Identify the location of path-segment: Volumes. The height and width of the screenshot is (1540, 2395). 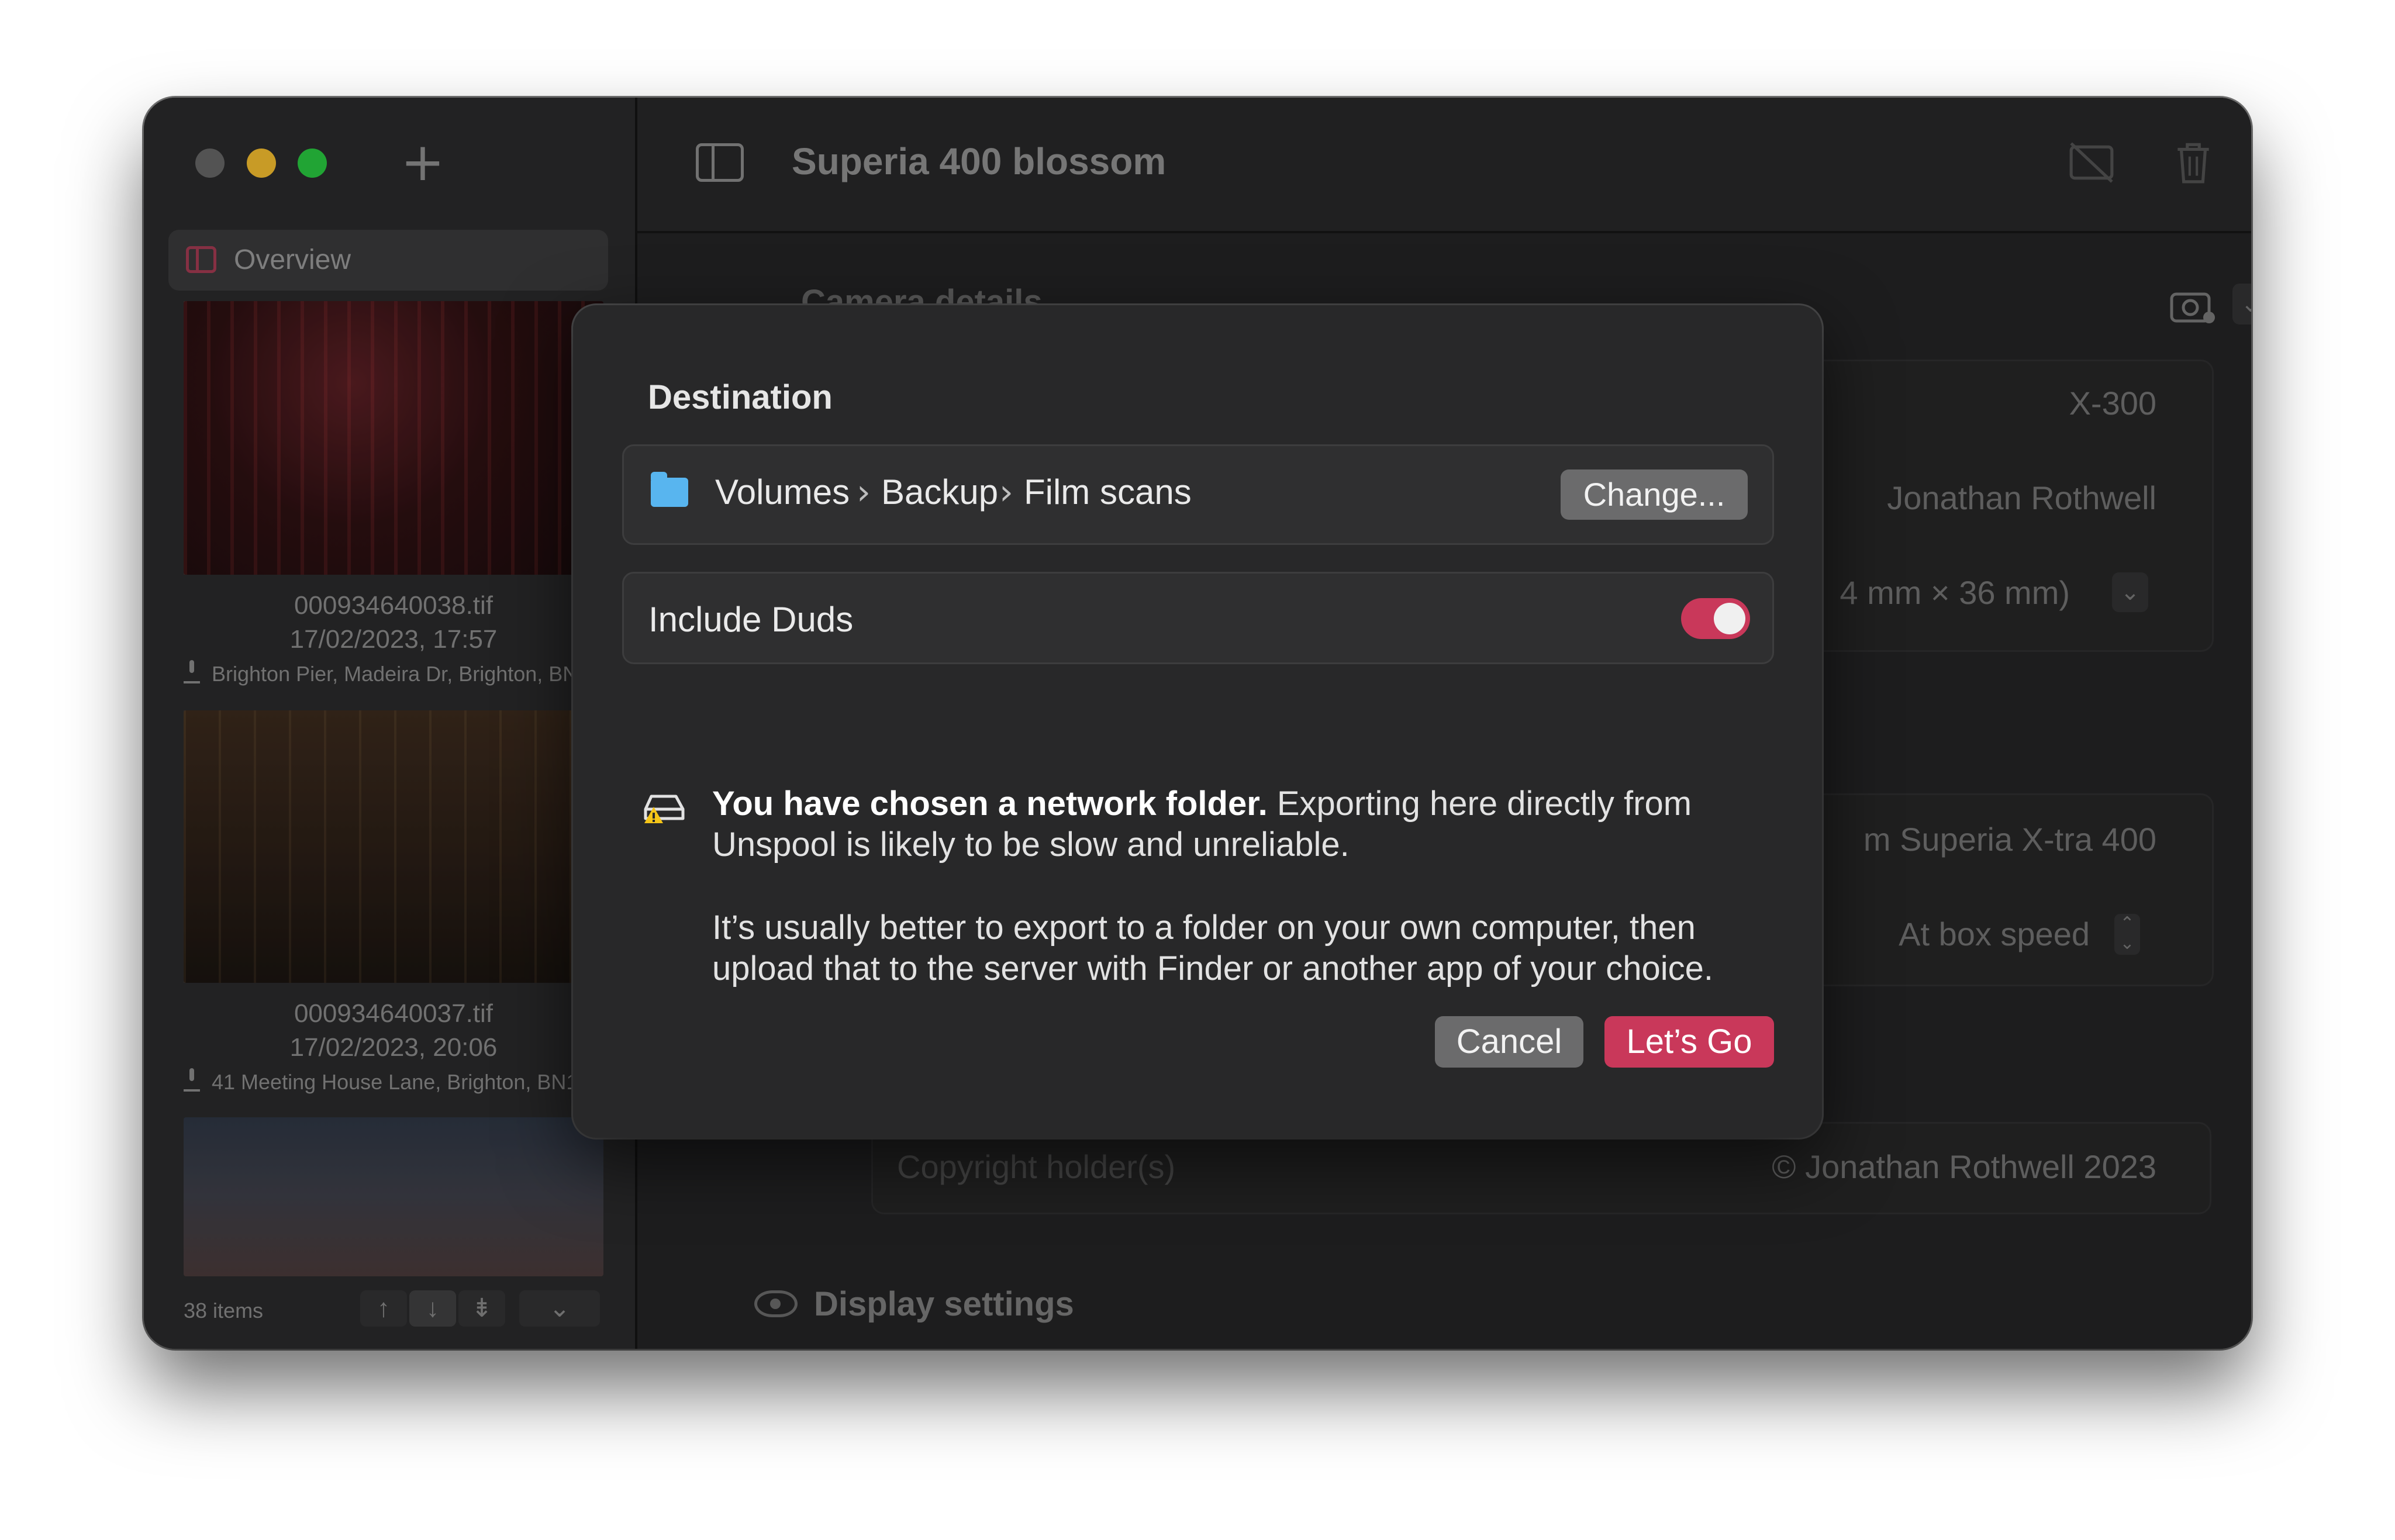
(782, 492).